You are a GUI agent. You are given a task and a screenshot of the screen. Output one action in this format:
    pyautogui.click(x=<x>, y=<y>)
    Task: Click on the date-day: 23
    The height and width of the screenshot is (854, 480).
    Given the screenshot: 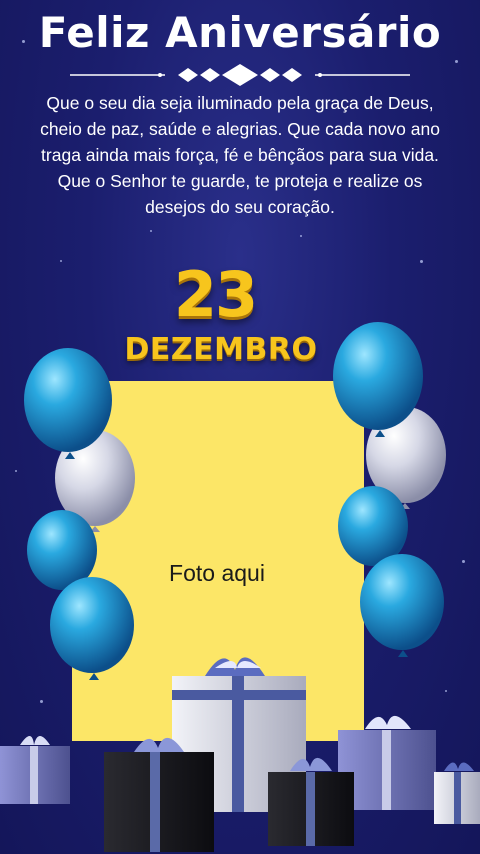 What is the action you would take?
    pyautogui.click(x=215, y=294)
    